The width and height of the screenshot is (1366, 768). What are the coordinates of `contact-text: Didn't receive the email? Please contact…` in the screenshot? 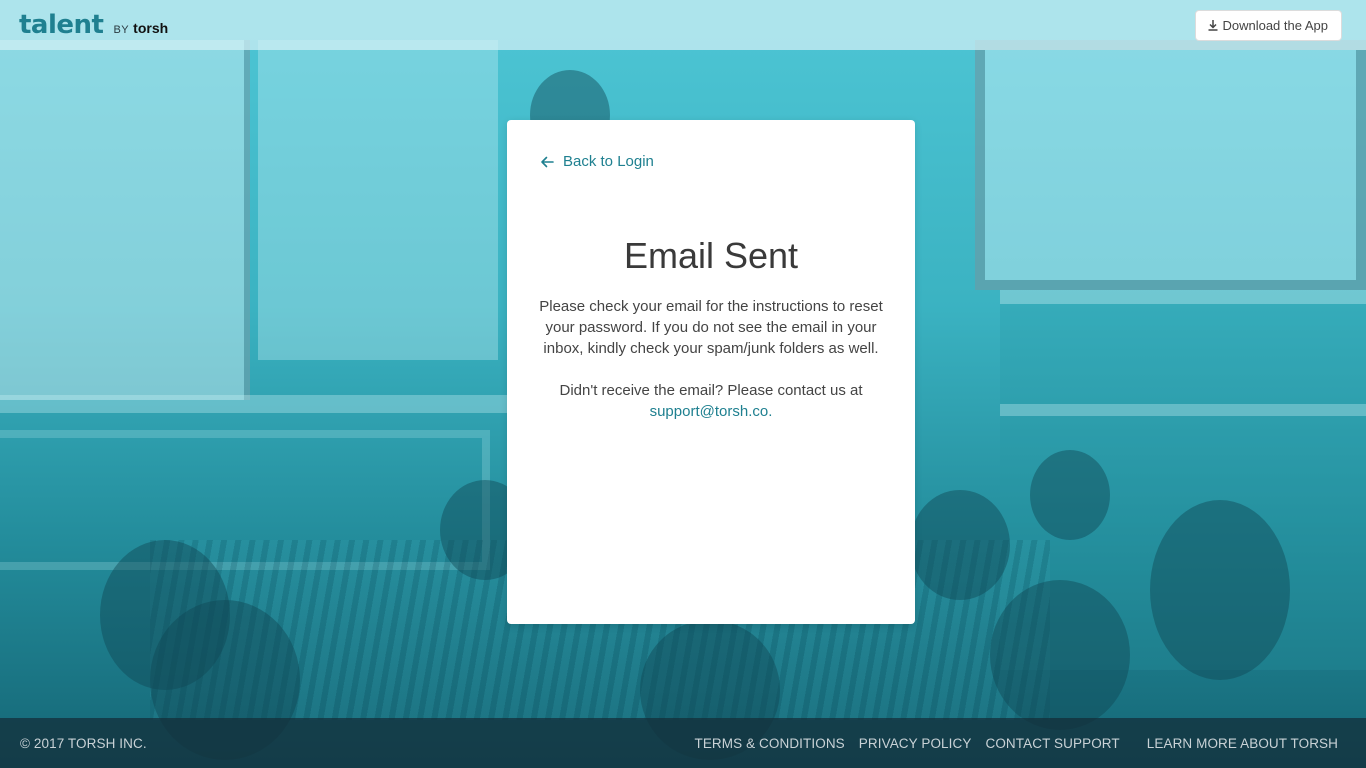 It's located at (711, 390).